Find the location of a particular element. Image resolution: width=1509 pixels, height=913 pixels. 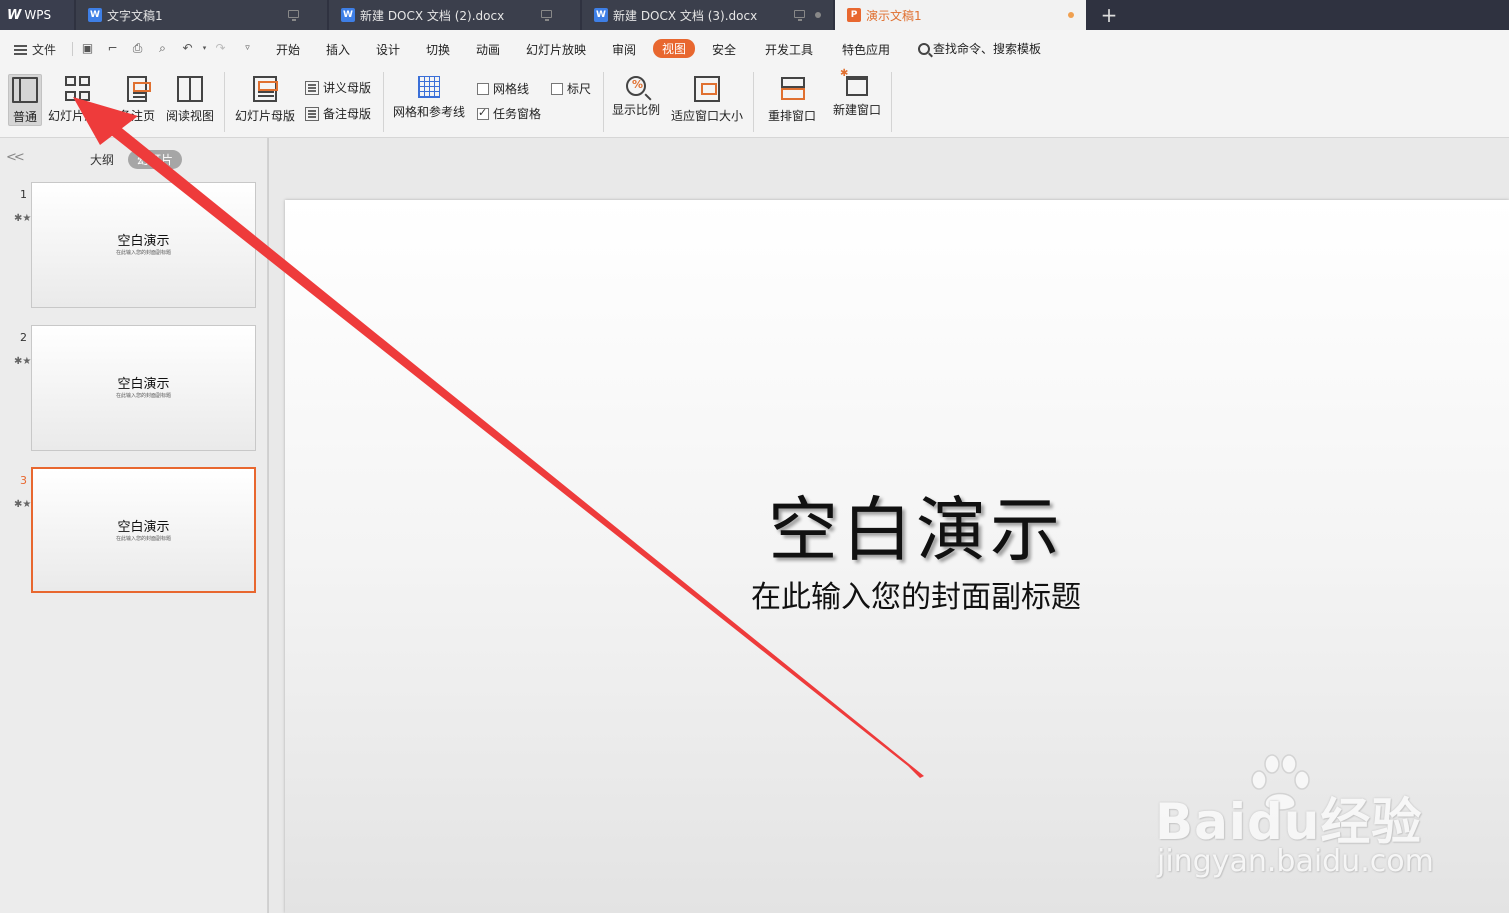

slide-number: 1 is located at coordinates (23, 194).